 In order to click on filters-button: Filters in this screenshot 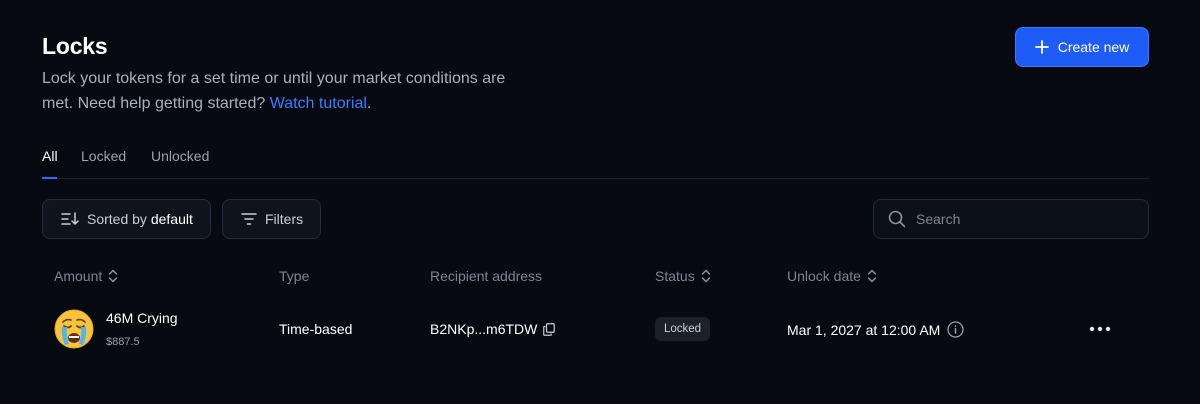, I will do `click(271, 219)`.